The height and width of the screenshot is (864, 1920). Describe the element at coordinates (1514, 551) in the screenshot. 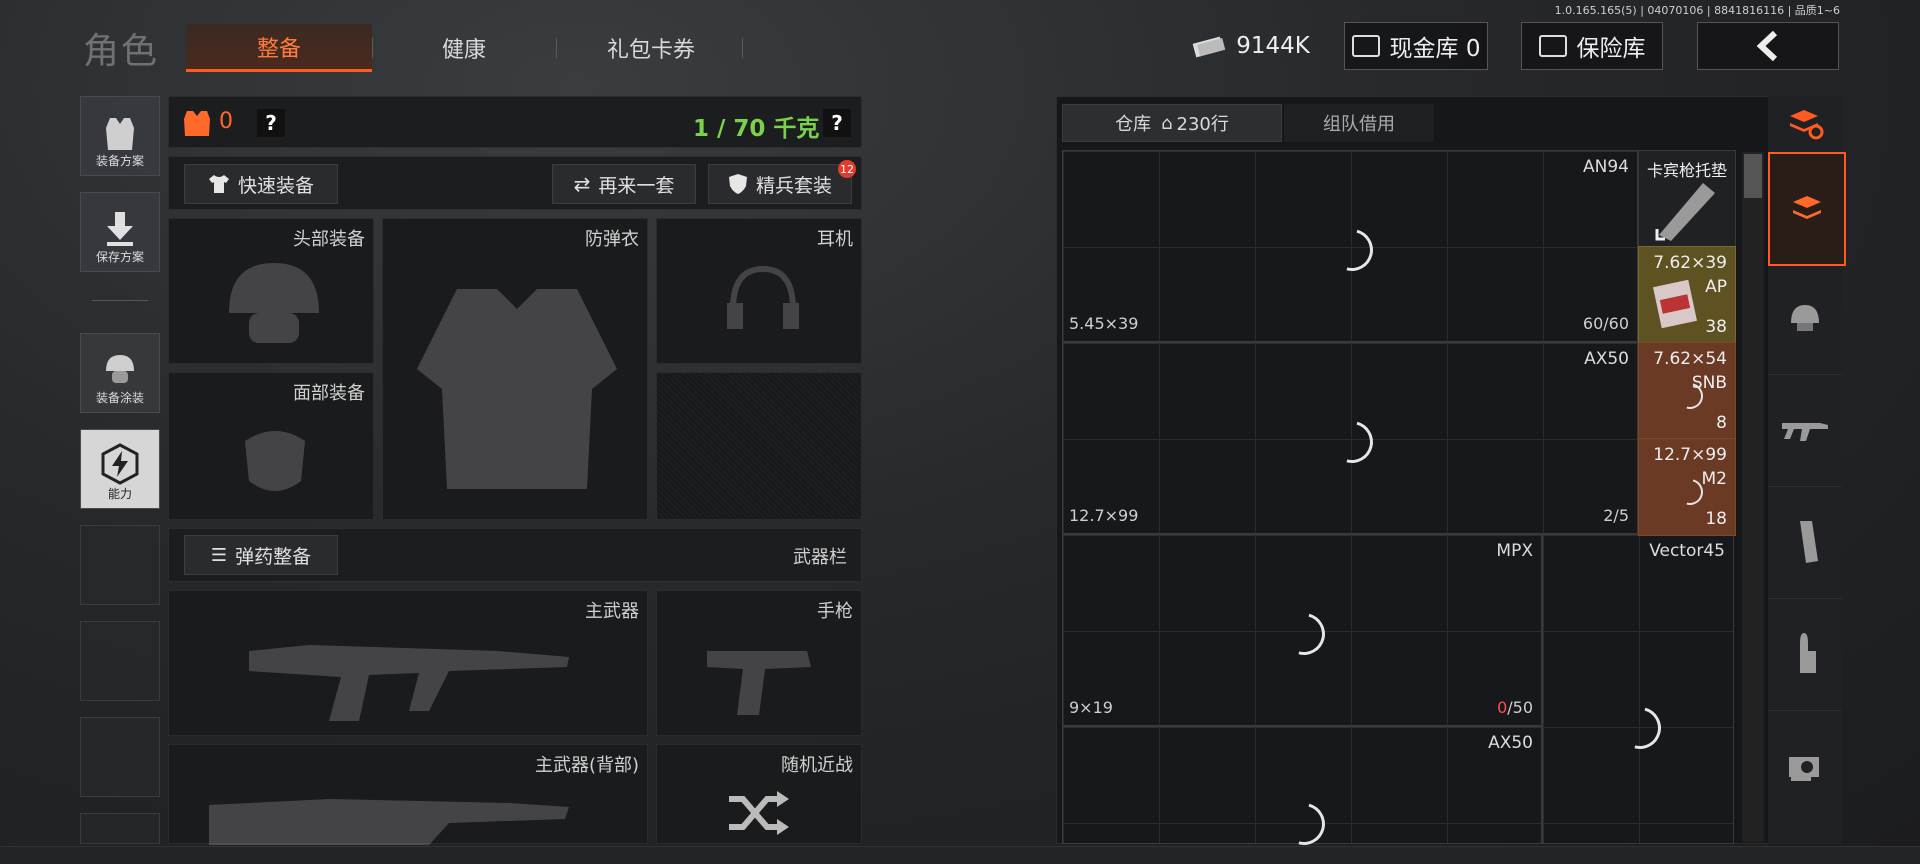

I see `item-name: MPX` at that location.